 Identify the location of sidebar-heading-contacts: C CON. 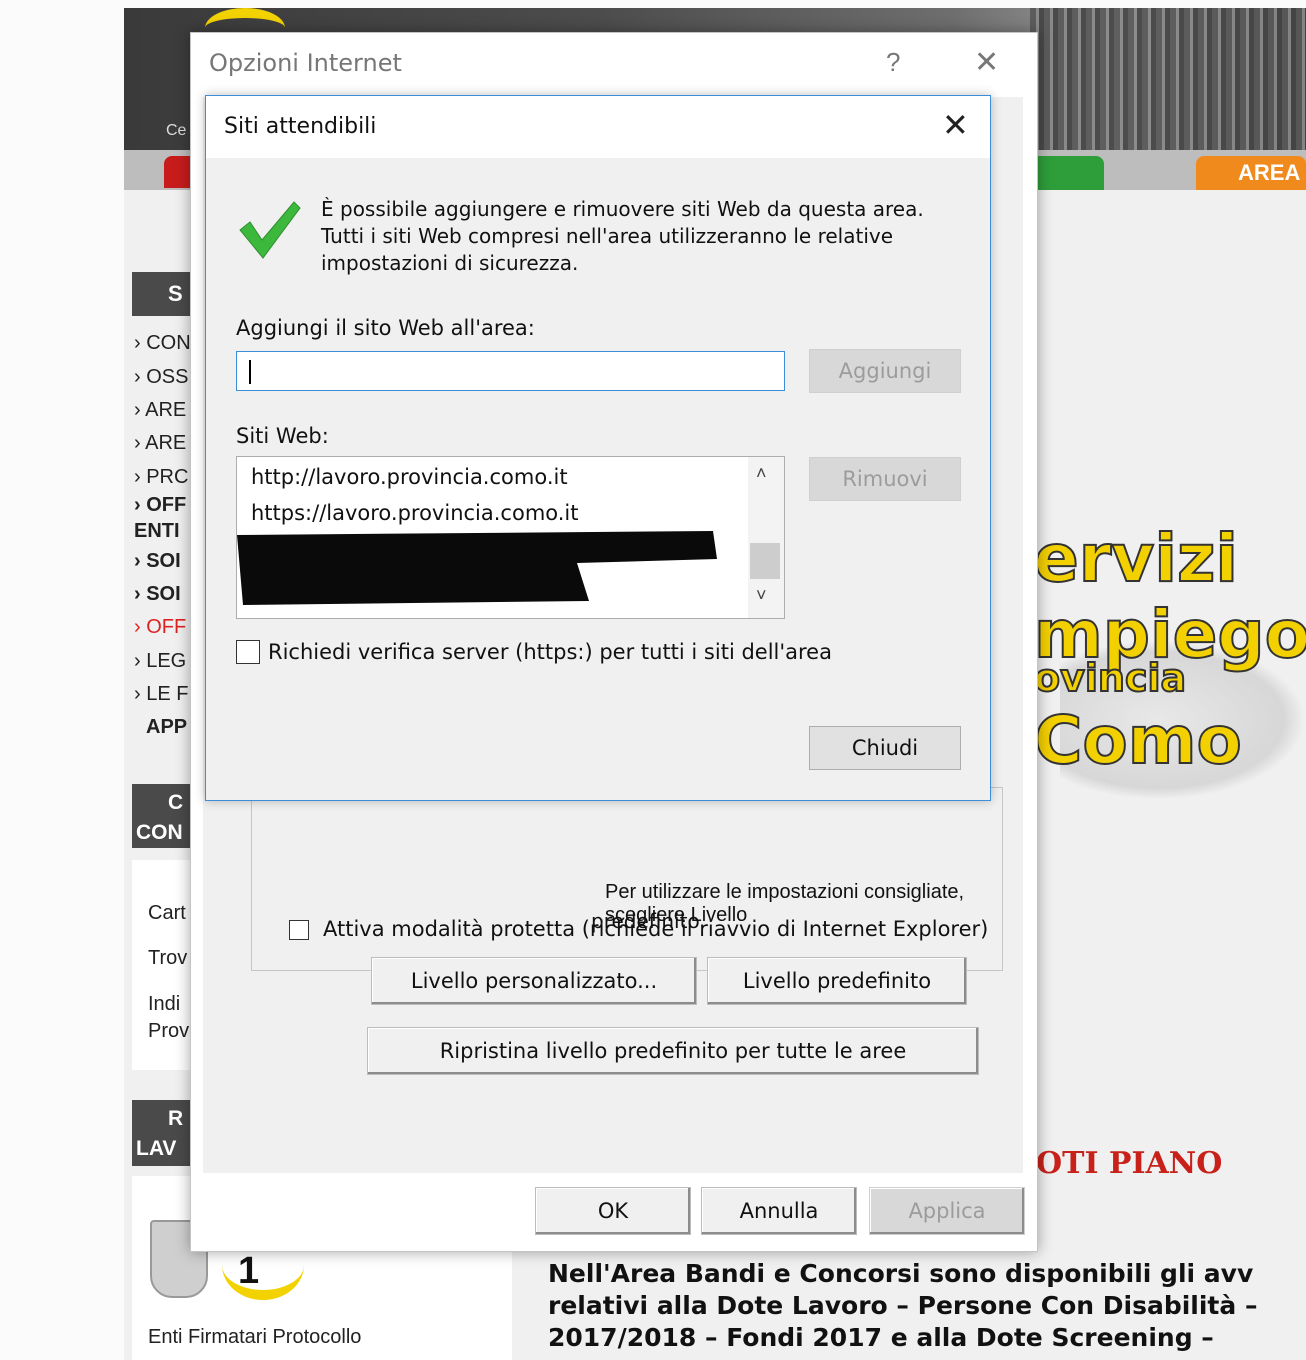
(162, 816).